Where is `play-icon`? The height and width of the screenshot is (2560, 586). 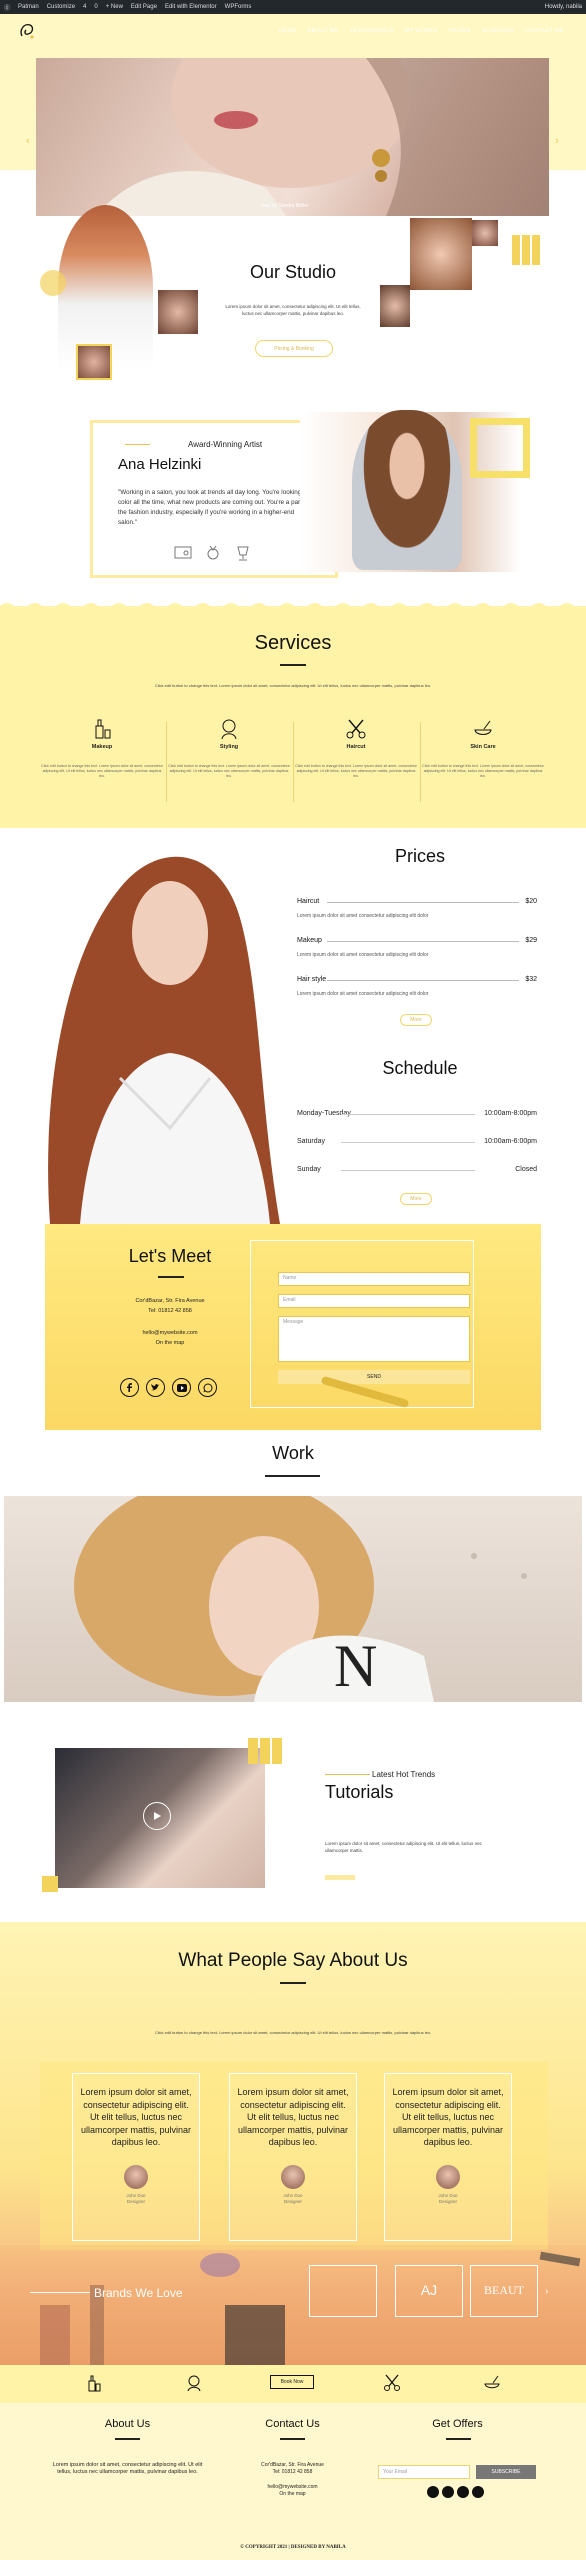 play-icon is located at coordinates (157, 1816).